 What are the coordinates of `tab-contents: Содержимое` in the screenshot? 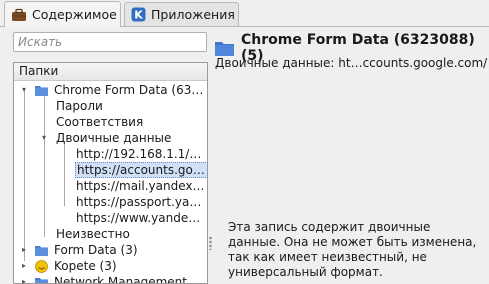 It's located at (62, 14).